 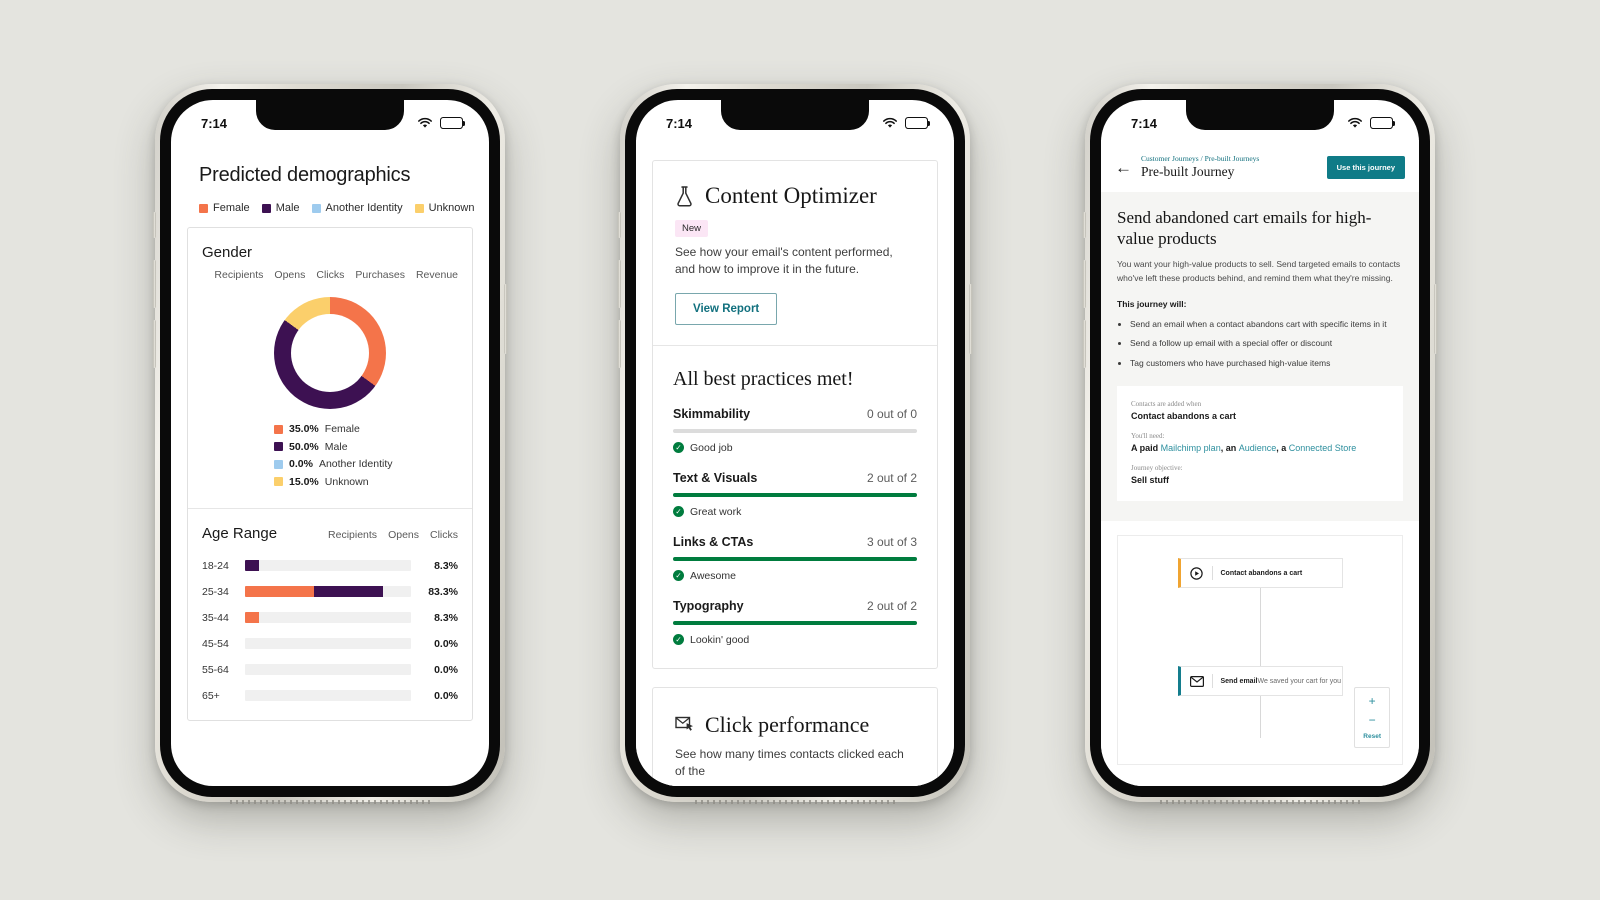 I want to click on click-performance-heading: Click performance, so click(x=795, y=725).